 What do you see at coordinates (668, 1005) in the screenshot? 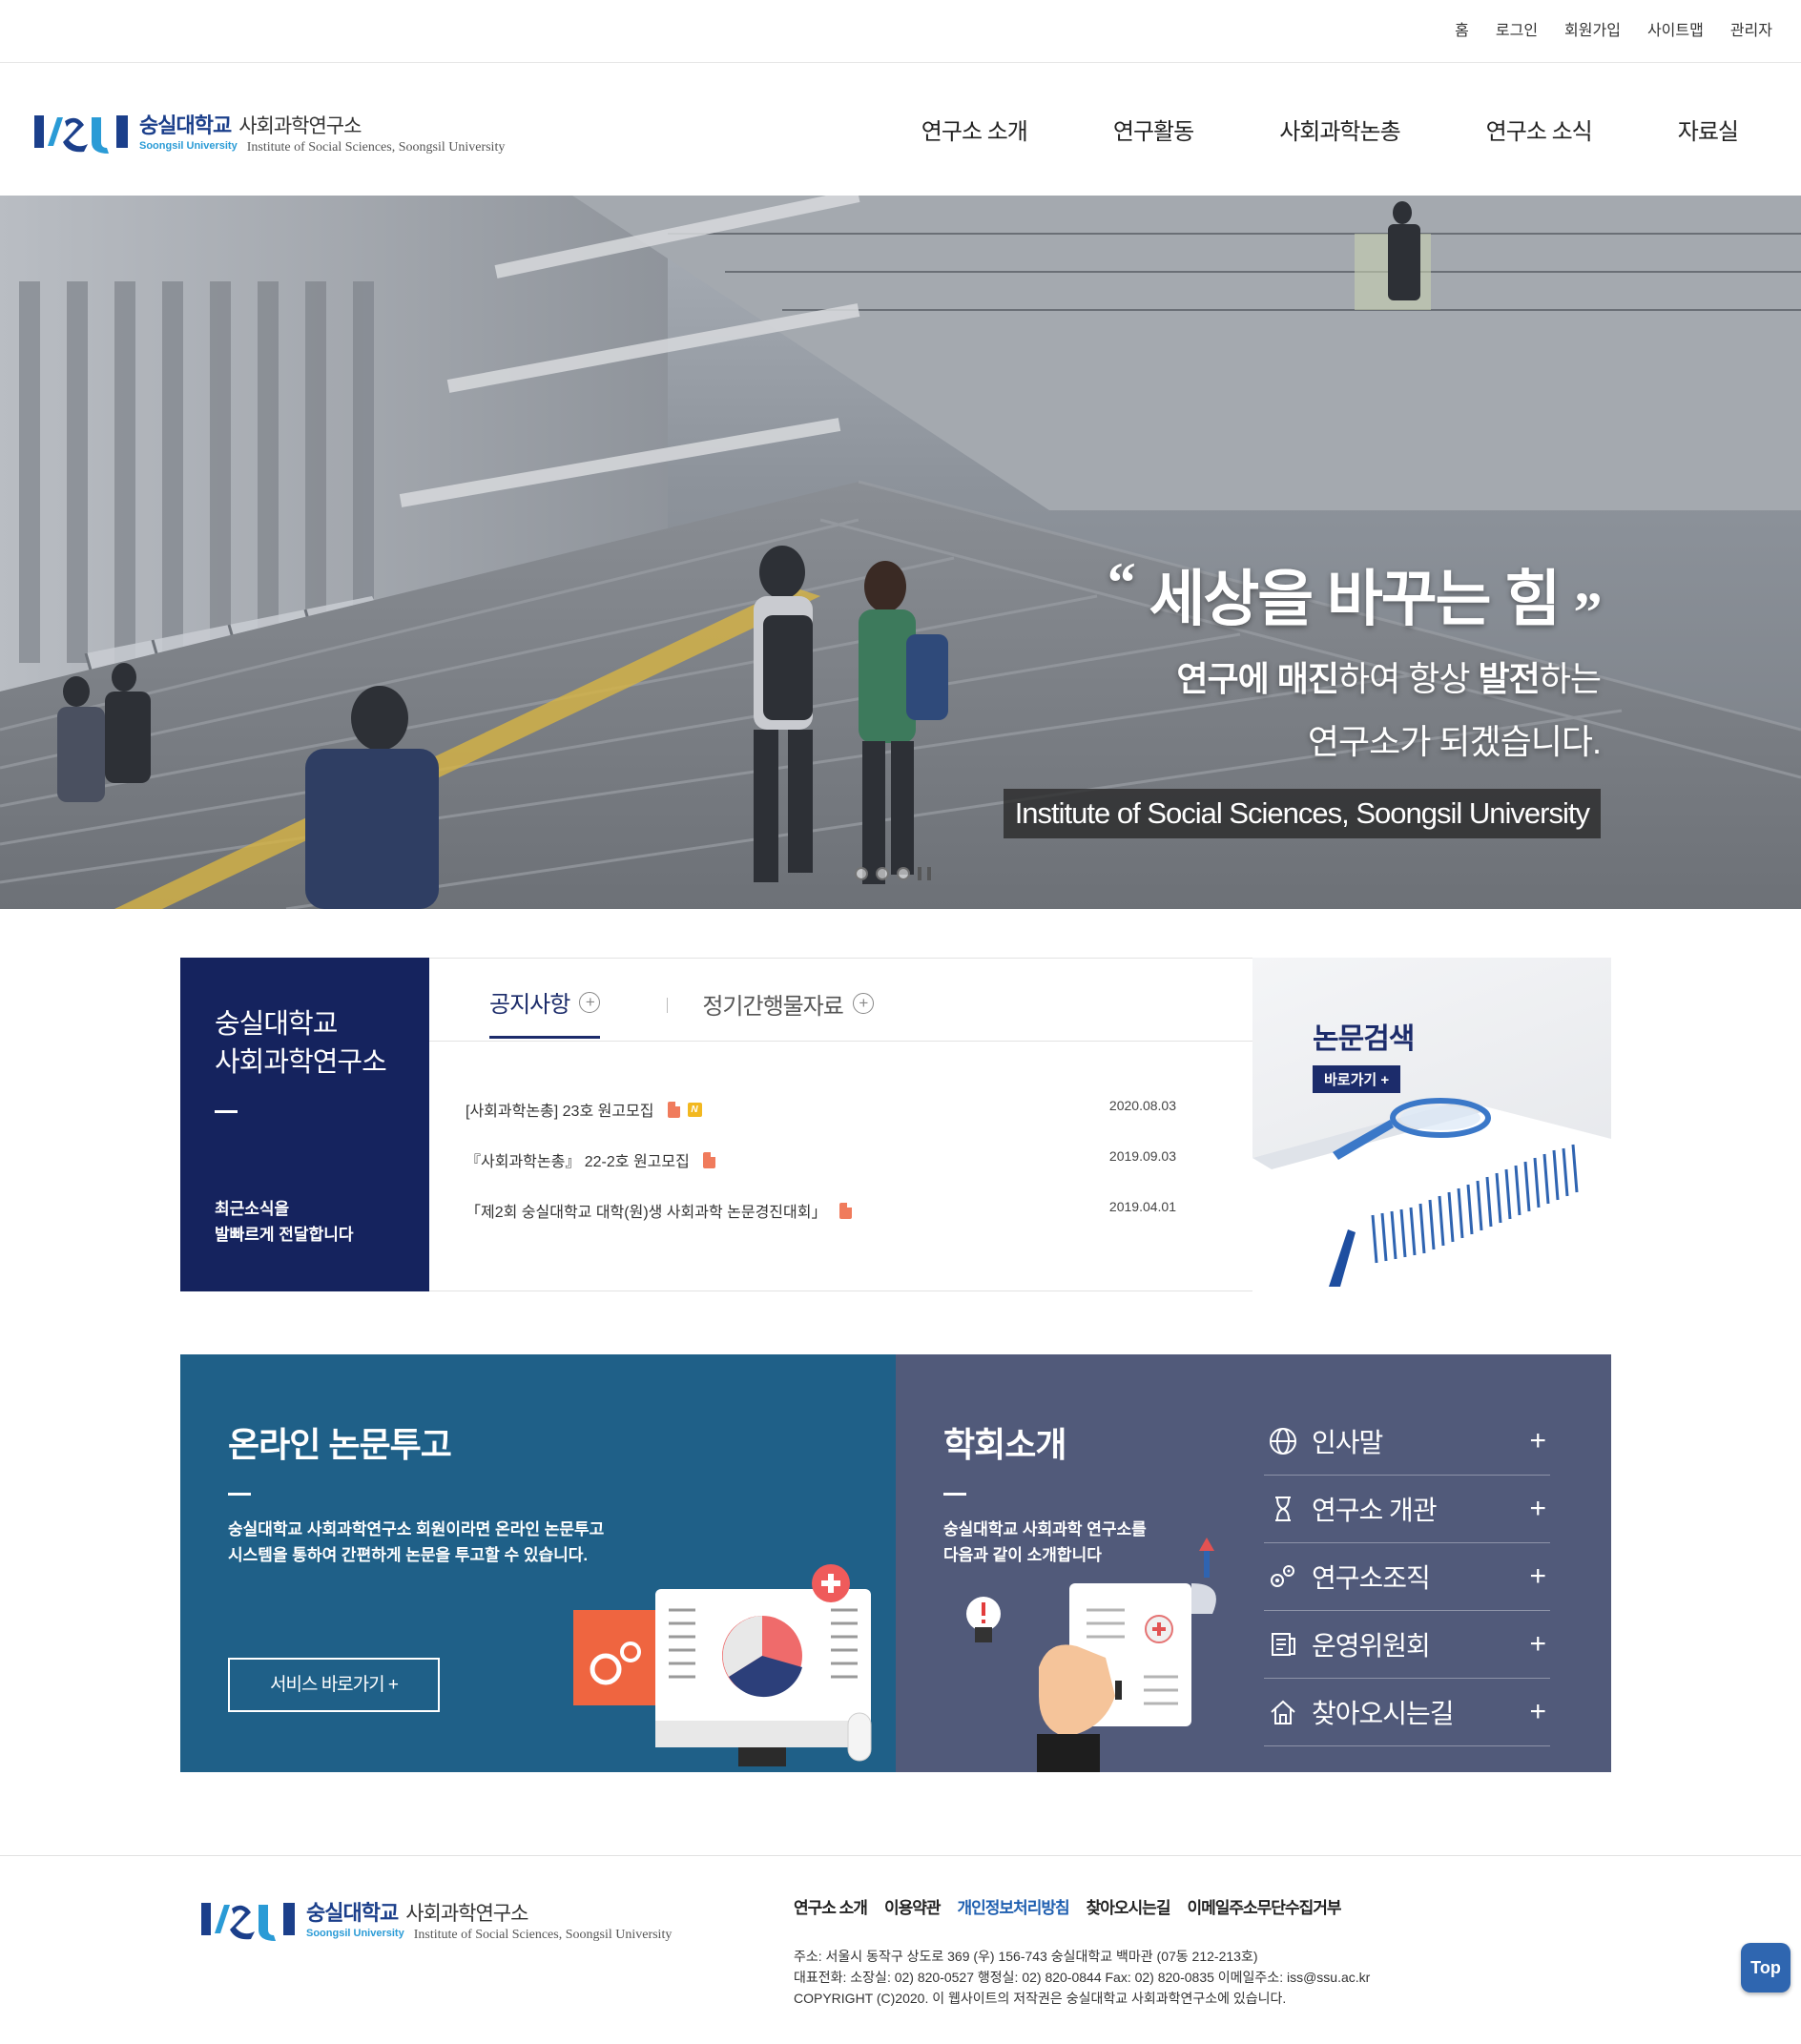
I see `tab-separator` at bounding box center [668, 1005].